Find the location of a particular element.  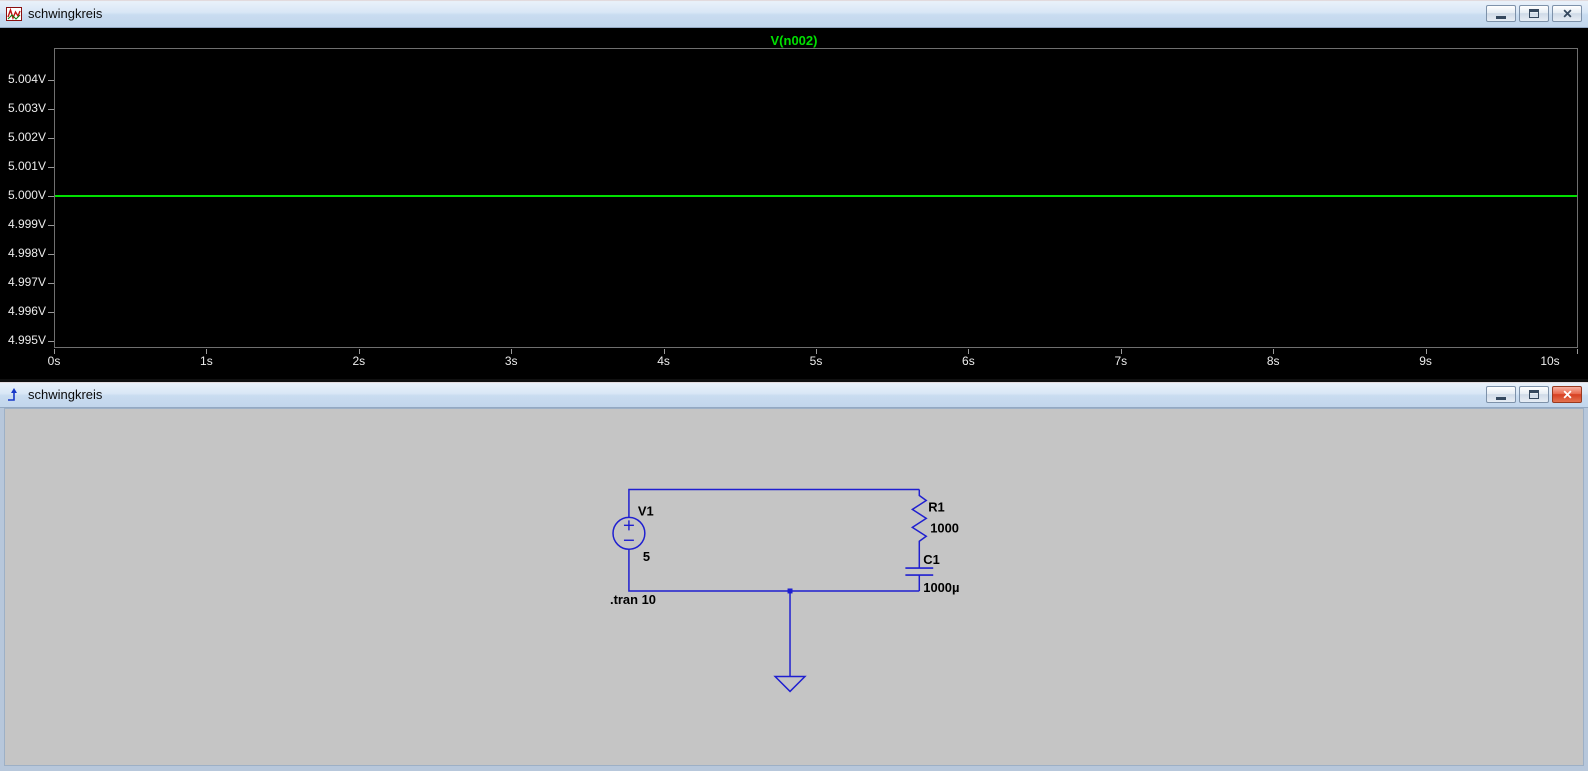

plus-icon is located at coordinates (628, 525).